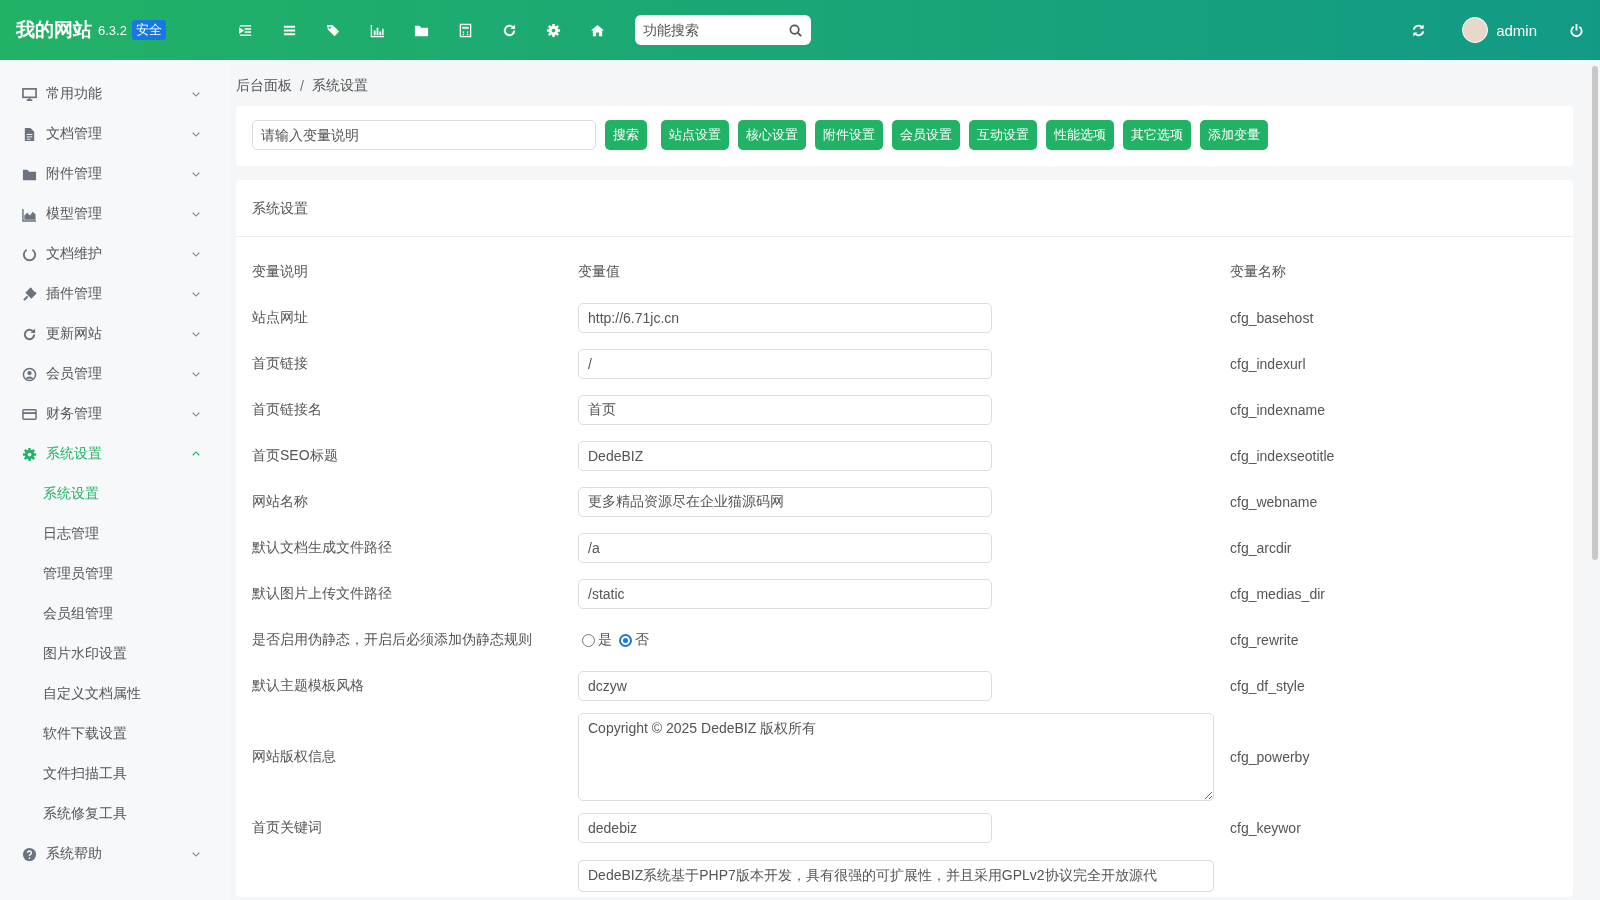  Describe the element at coordinates (54, 30) in the screenshot. I see `site-logo-text: 我的网站` at that location.